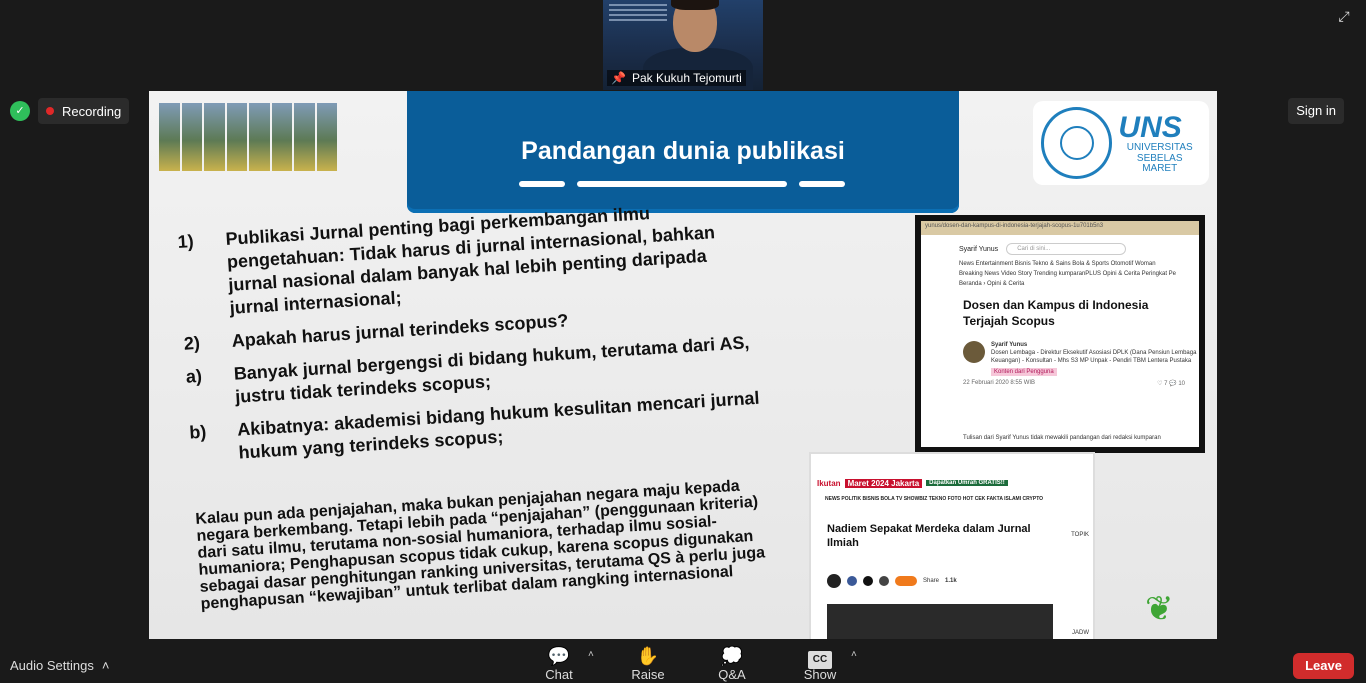 Image resolution: width=1366 pixels, height=683 pixels. Describe the element at coordinates (618, 78) in the screenshot. I see `pin-icon: 📌` at that location.